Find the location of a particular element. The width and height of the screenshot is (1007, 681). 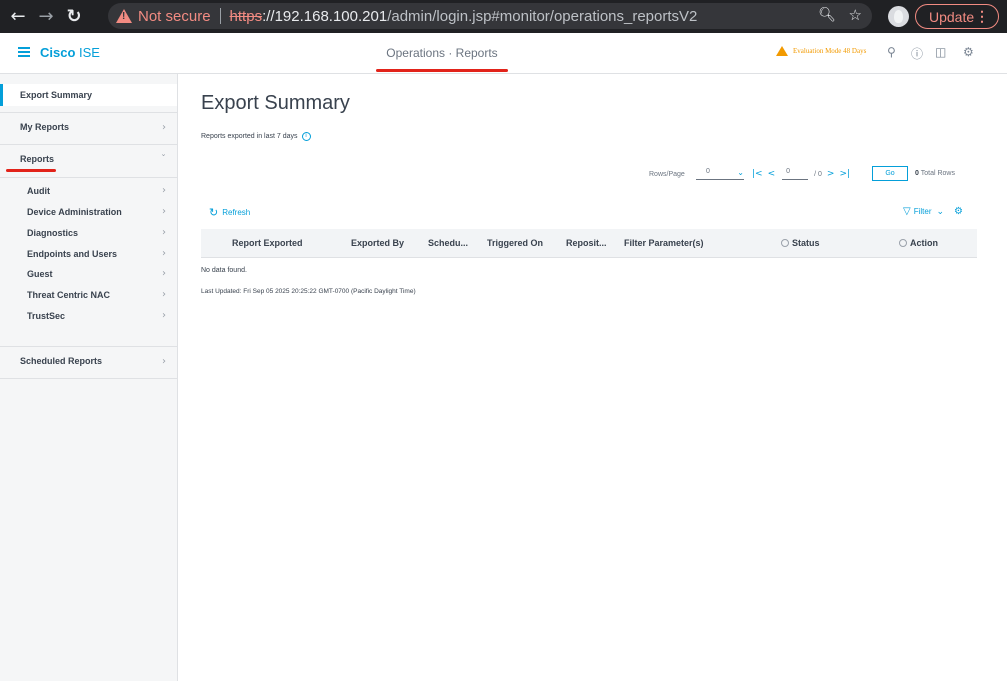

column-header-status: Status is located at coordinates (800, 243).